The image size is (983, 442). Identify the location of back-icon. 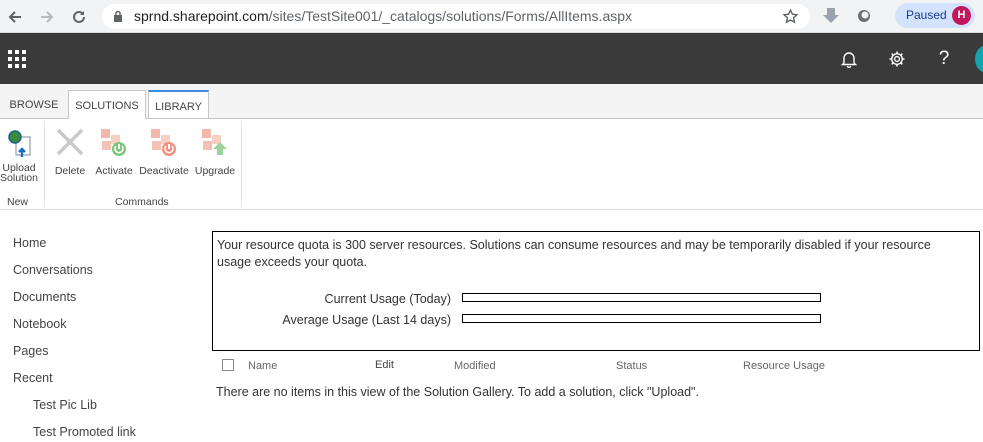
(15, 17).